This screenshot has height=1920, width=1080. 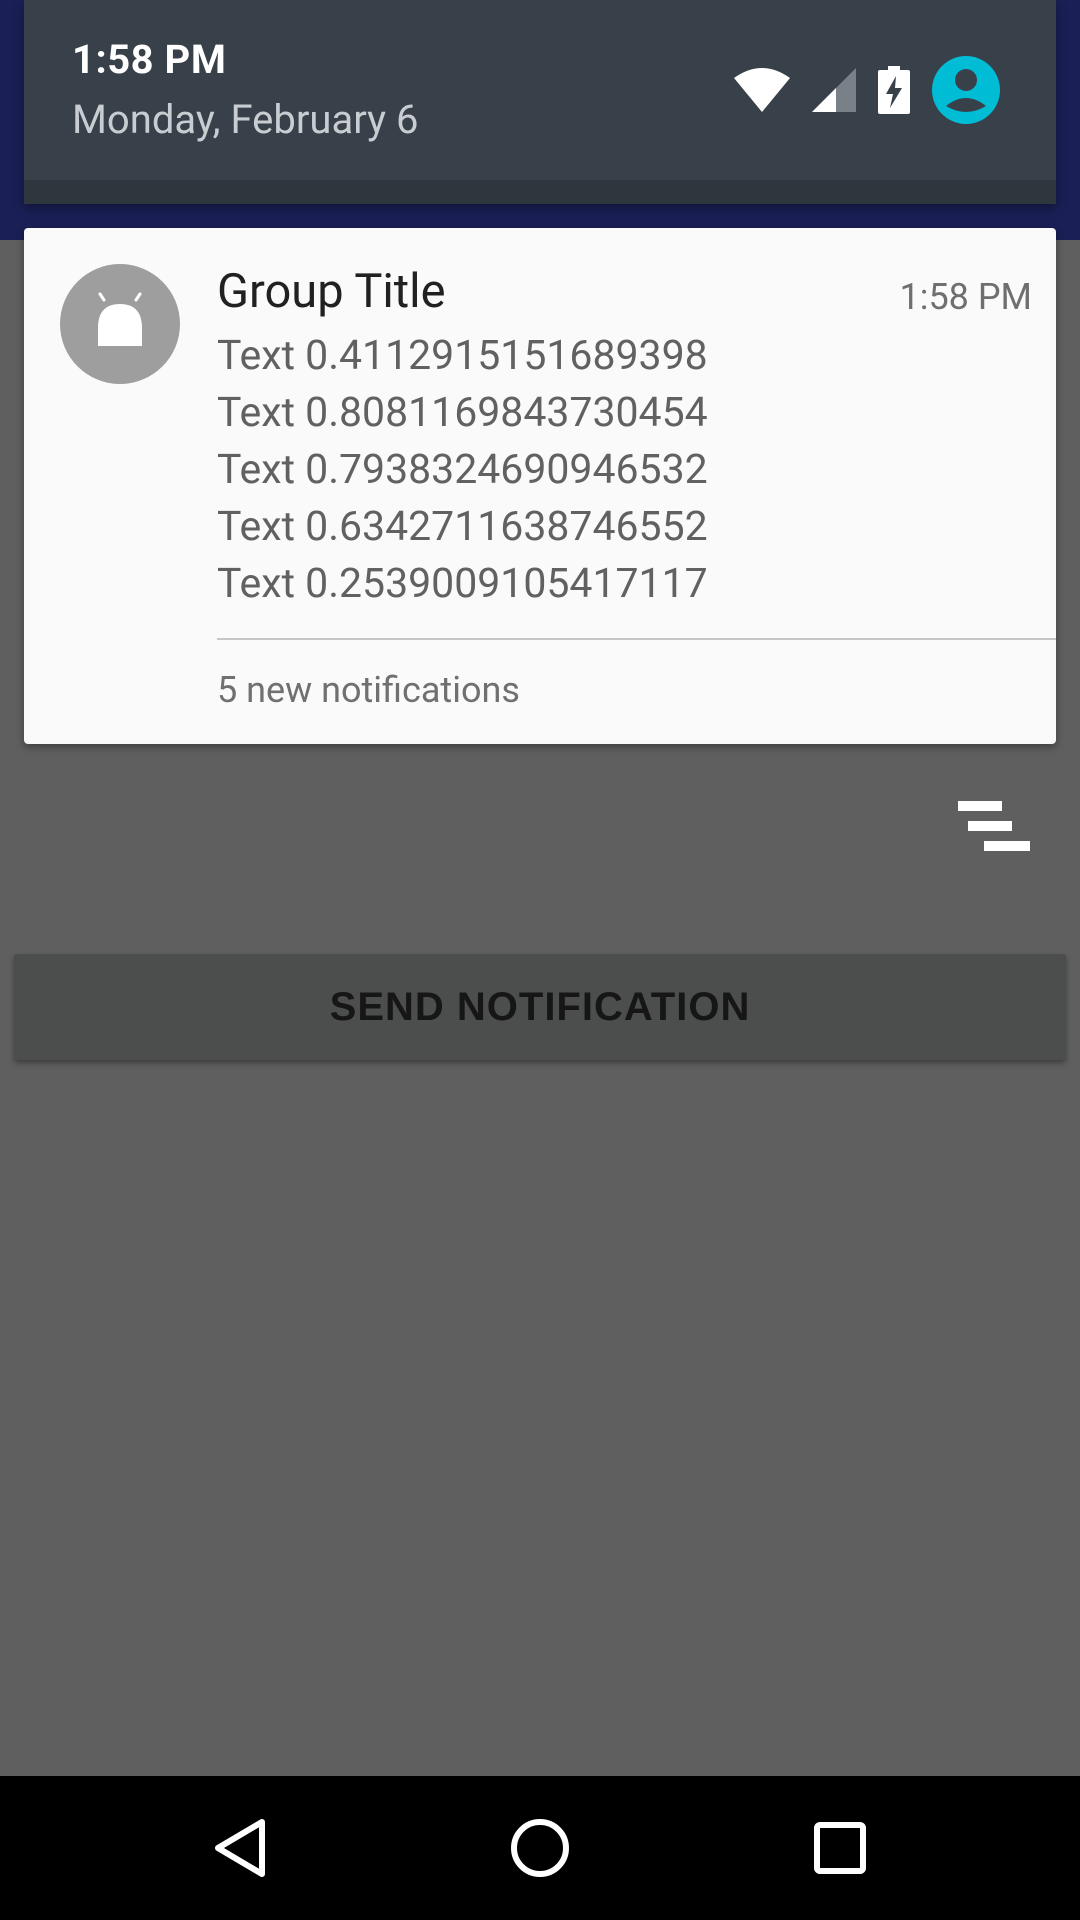 I want to click on send-notification-button: SEND NOTIFICATION, so click(x=540, y=1007).